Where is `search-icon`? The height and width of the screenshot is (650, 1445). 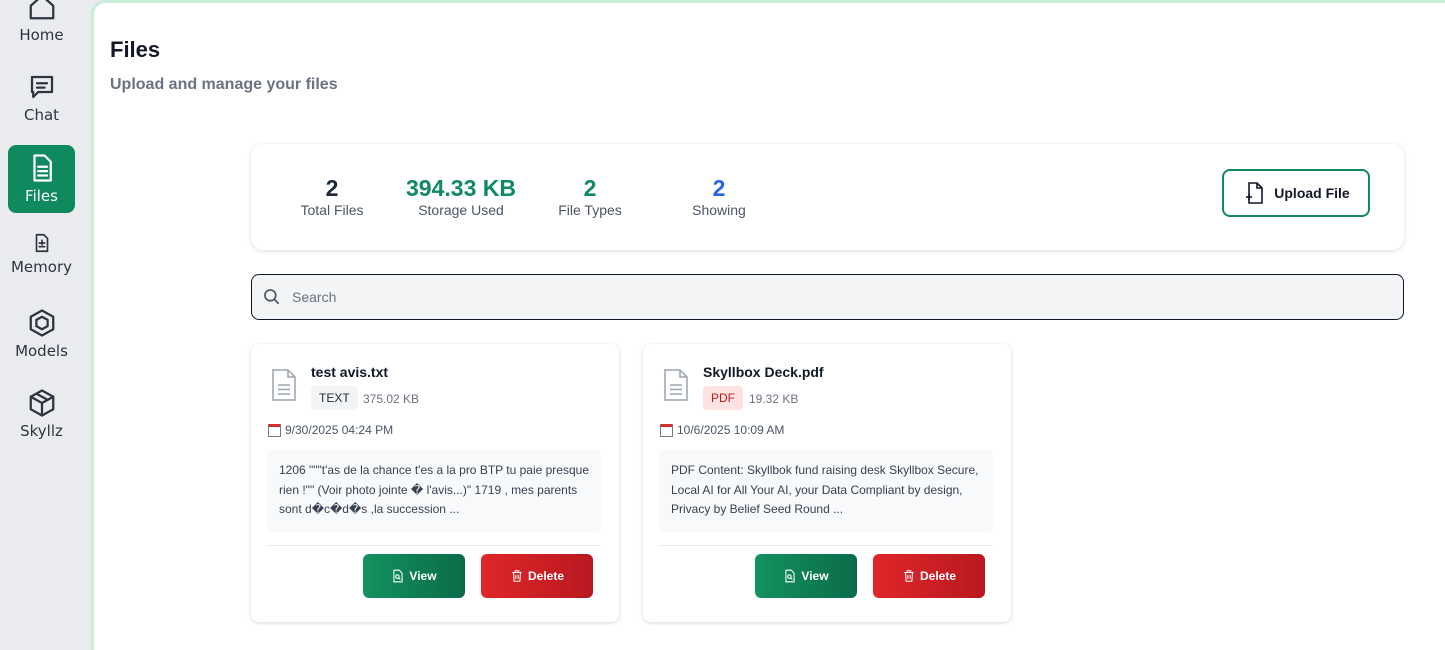
search-icon is located at coordinates (272, 297).